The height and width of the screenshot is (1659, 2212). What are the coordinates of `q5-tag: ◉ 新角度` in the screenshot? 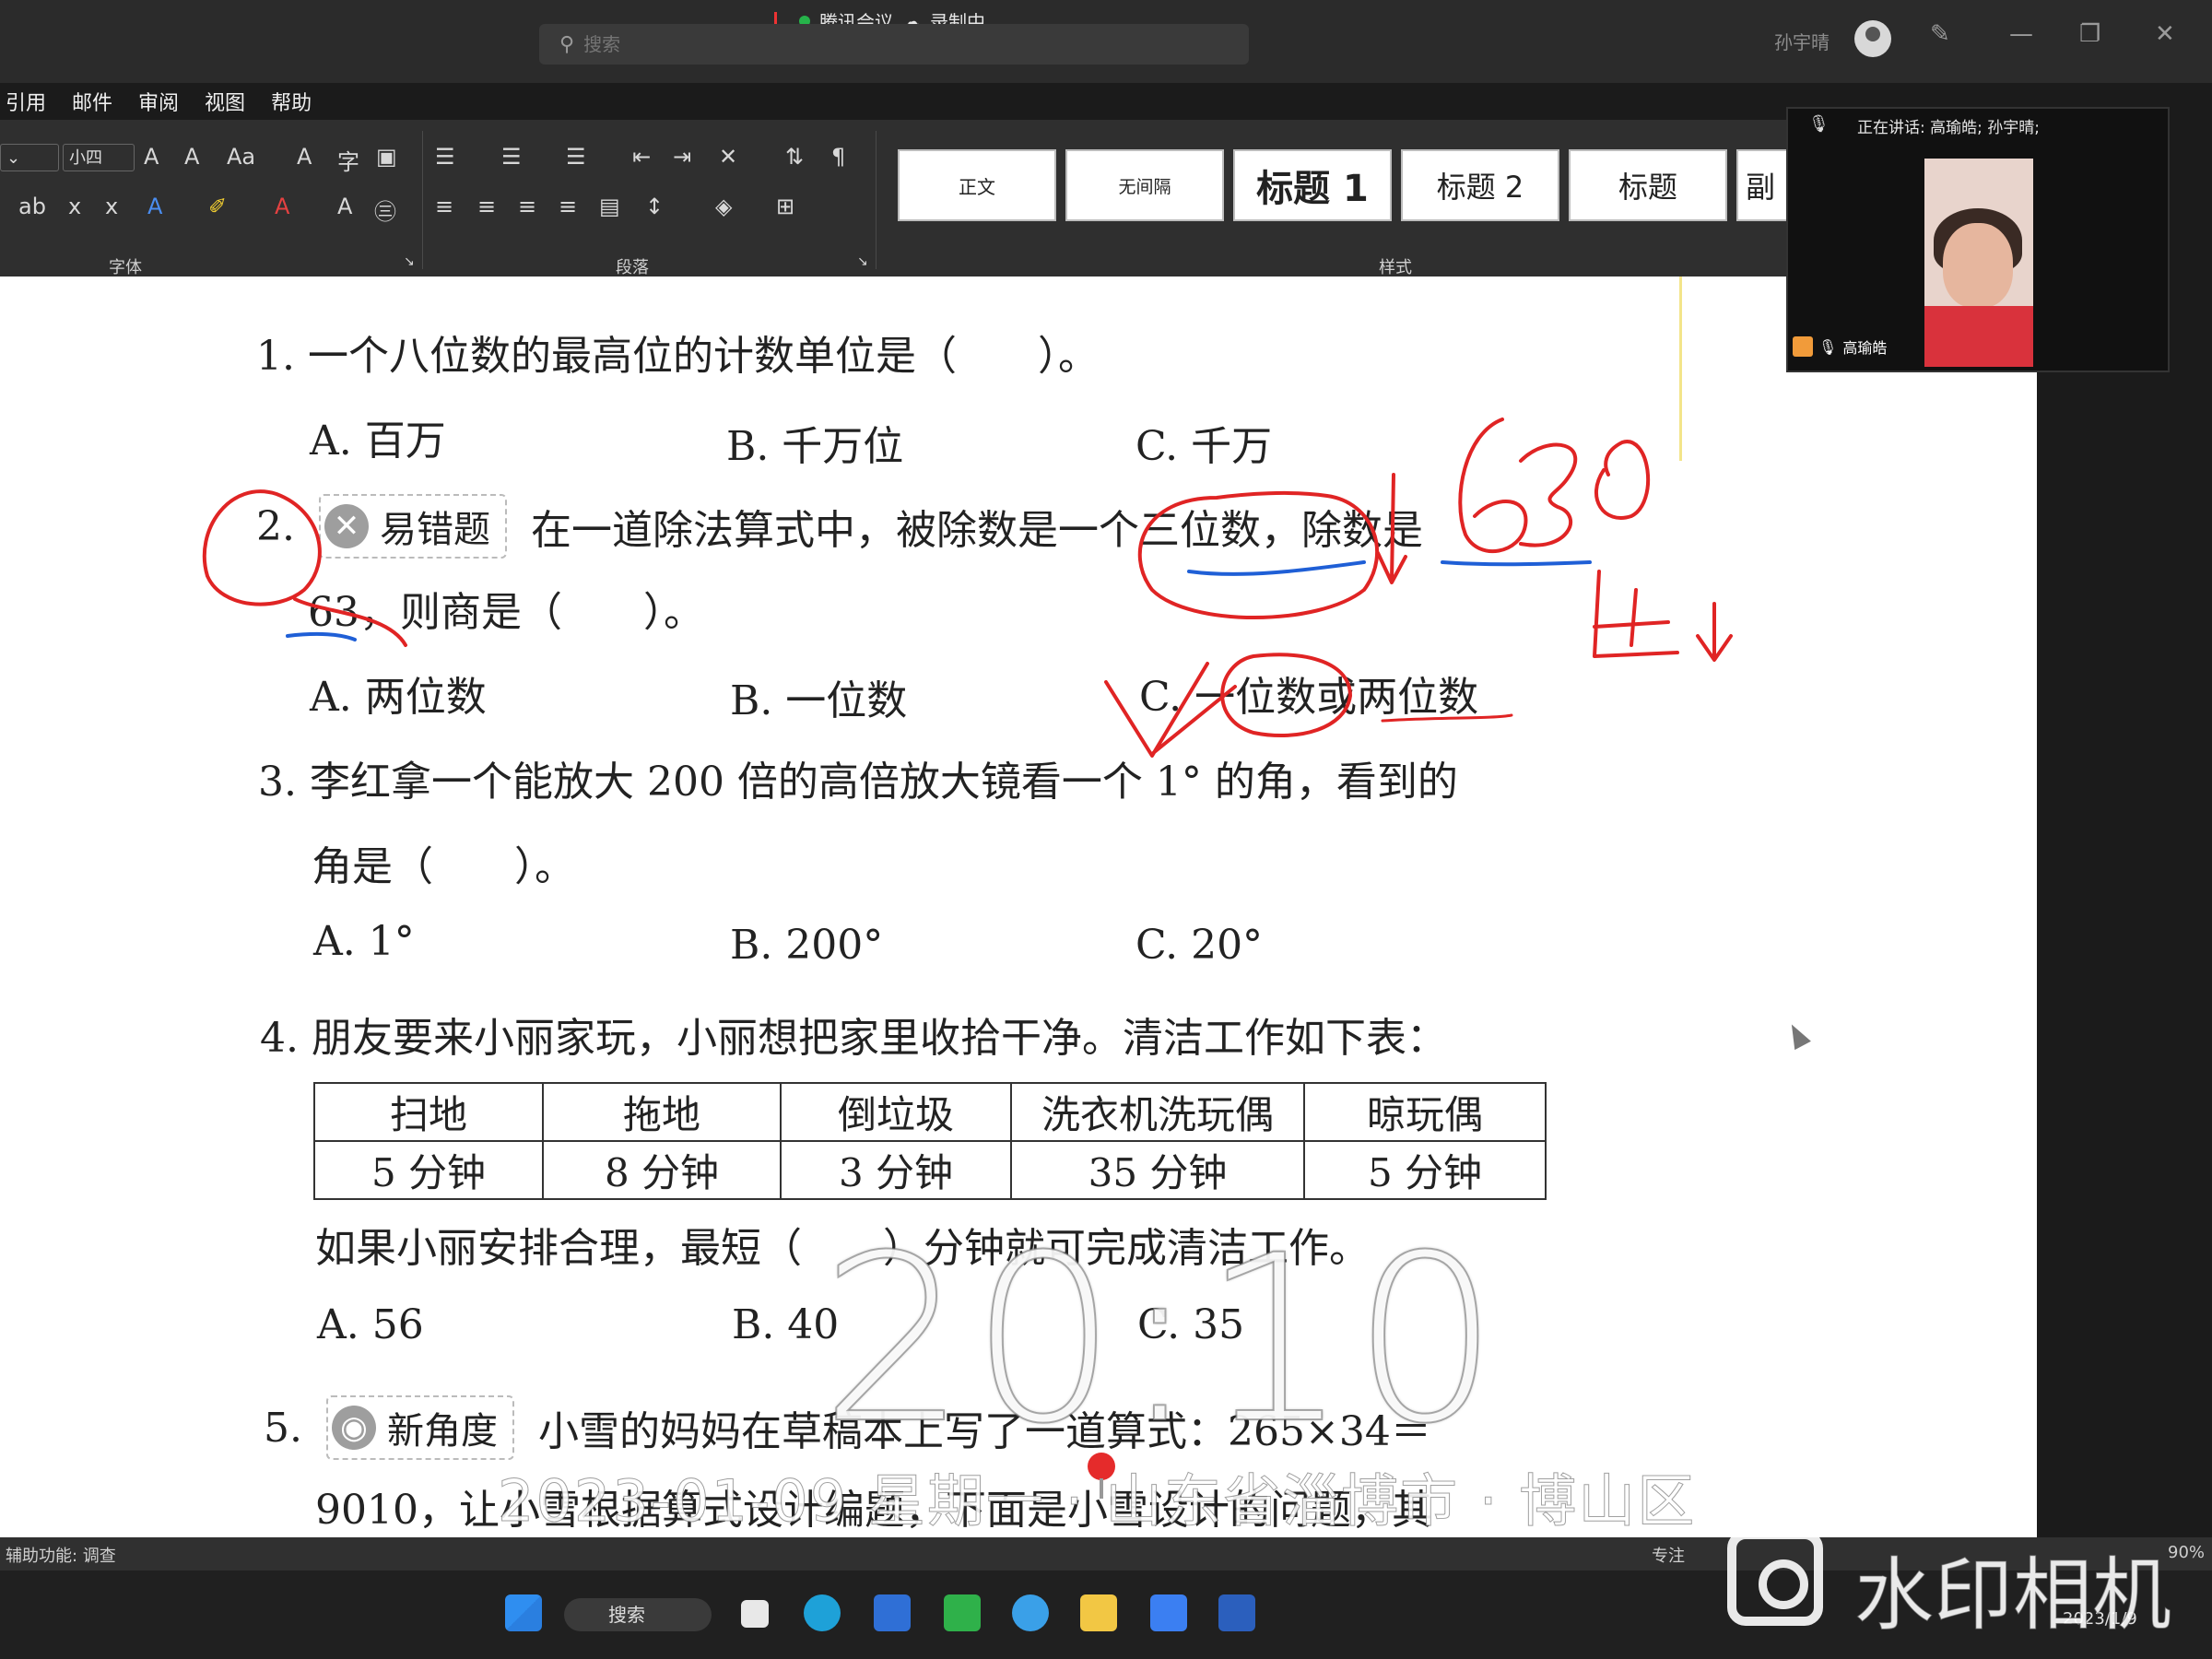 It's located at (419, 1427).